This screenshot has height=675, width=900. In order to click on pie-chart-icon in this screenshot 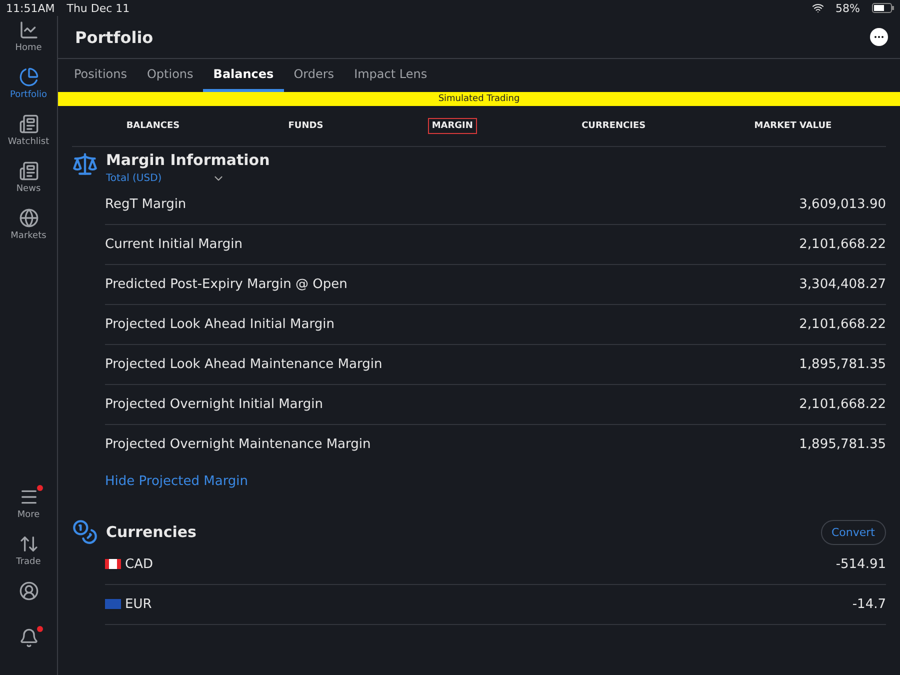, I will do `click(28, 77)`.